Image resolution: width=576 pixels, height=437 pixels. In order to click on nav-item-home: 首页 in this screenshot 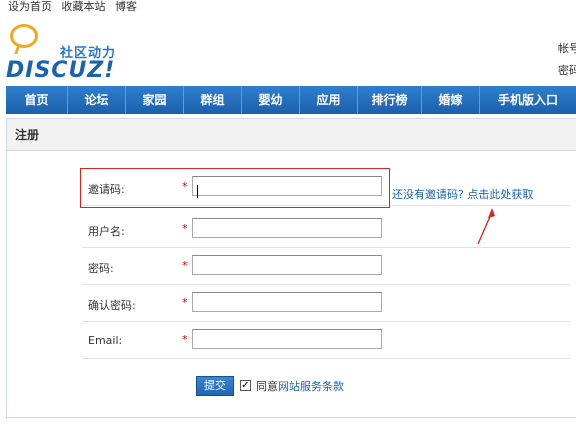, I will do `click(37, 100)`.